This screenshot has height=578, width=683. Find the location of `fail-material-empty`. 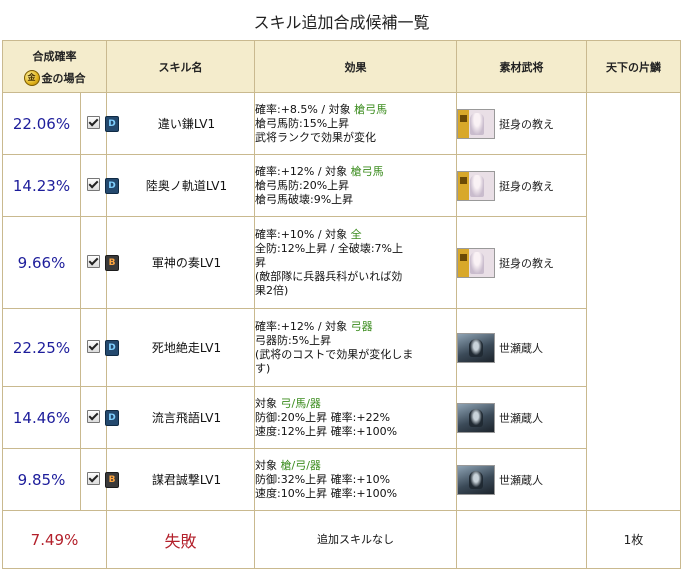

fail-material-empty is located at coordinates (521, 539).